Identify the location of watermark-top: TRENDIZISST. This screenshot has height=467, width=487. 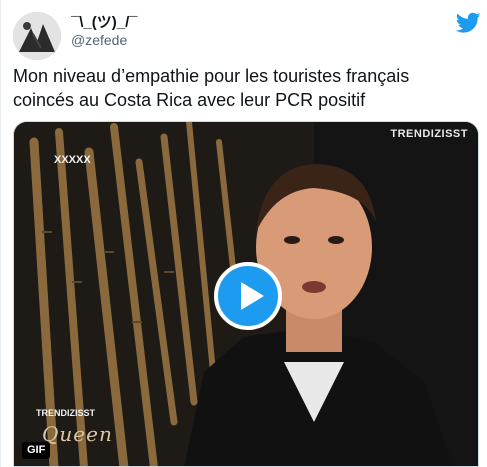
(429, 134).